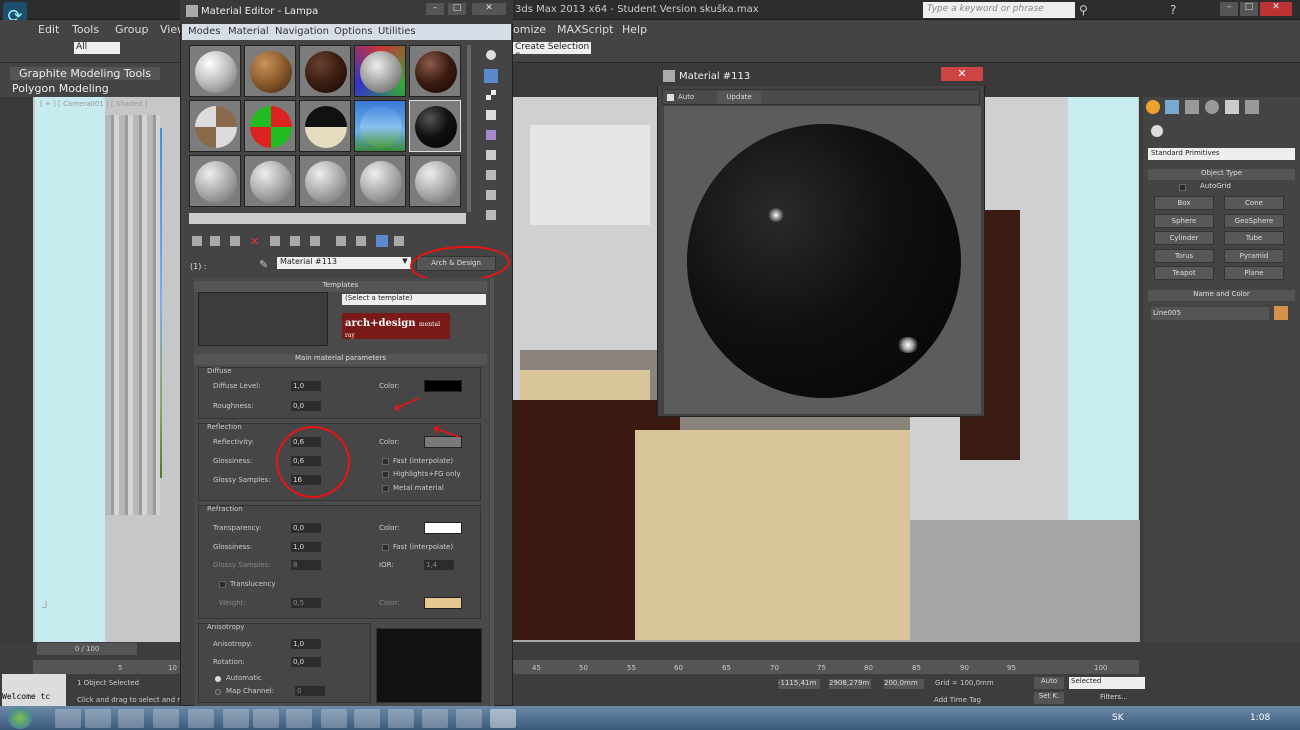 The height and width of the screenshot is (730, 1300). I want to click on close-button: ✕, so click(1276, 9).